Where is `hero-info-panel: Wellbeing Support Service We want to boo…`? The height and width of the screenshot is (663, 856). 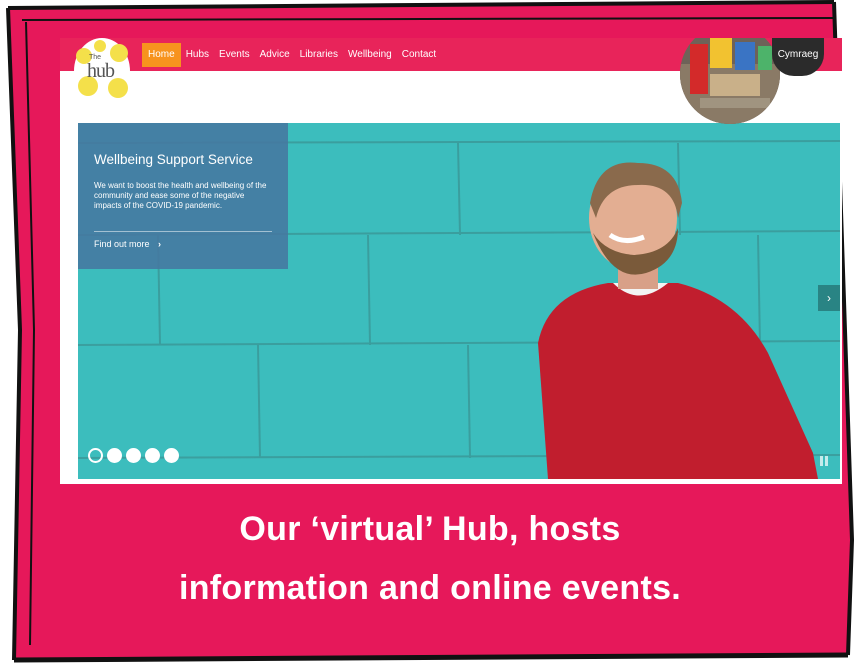
hero-info-panel: Wellbeing Support Service We want to boo… is located at coordinates (183, 196).